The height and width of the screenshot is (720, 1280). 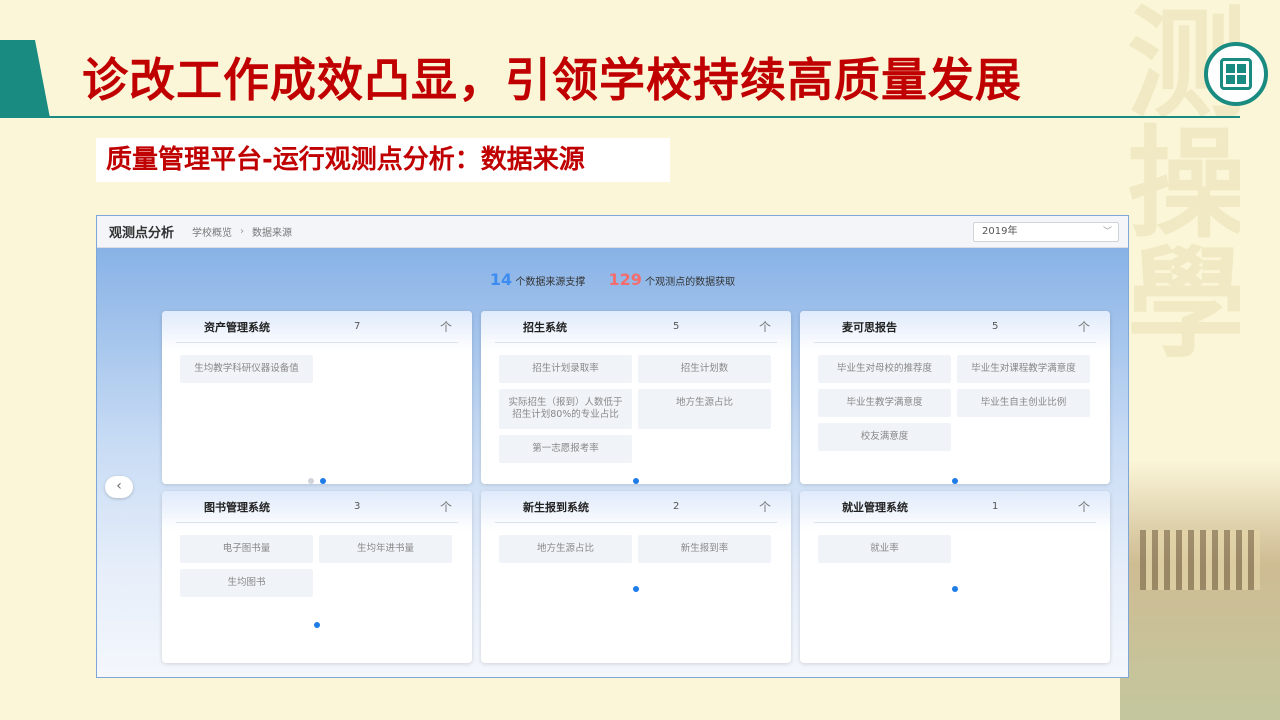 I want to click on observation-point-list: 电子图书量 生均年进书量 生均图书, so click(x=317, y=560).